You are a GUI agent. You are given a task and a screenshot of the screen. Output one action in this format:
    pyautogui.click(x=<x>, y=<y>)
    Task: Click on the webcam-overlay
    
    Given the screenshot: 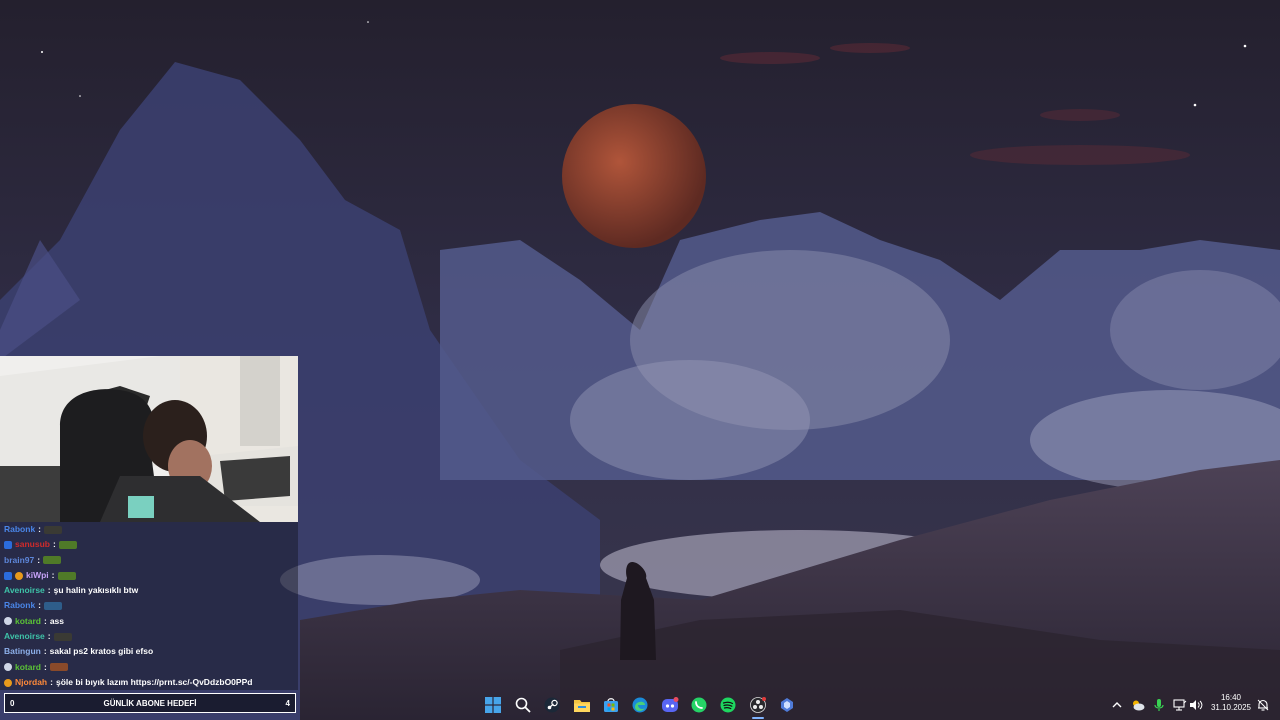 What is the action you would take?
    pyautogui.click(x=149, y=439)
    